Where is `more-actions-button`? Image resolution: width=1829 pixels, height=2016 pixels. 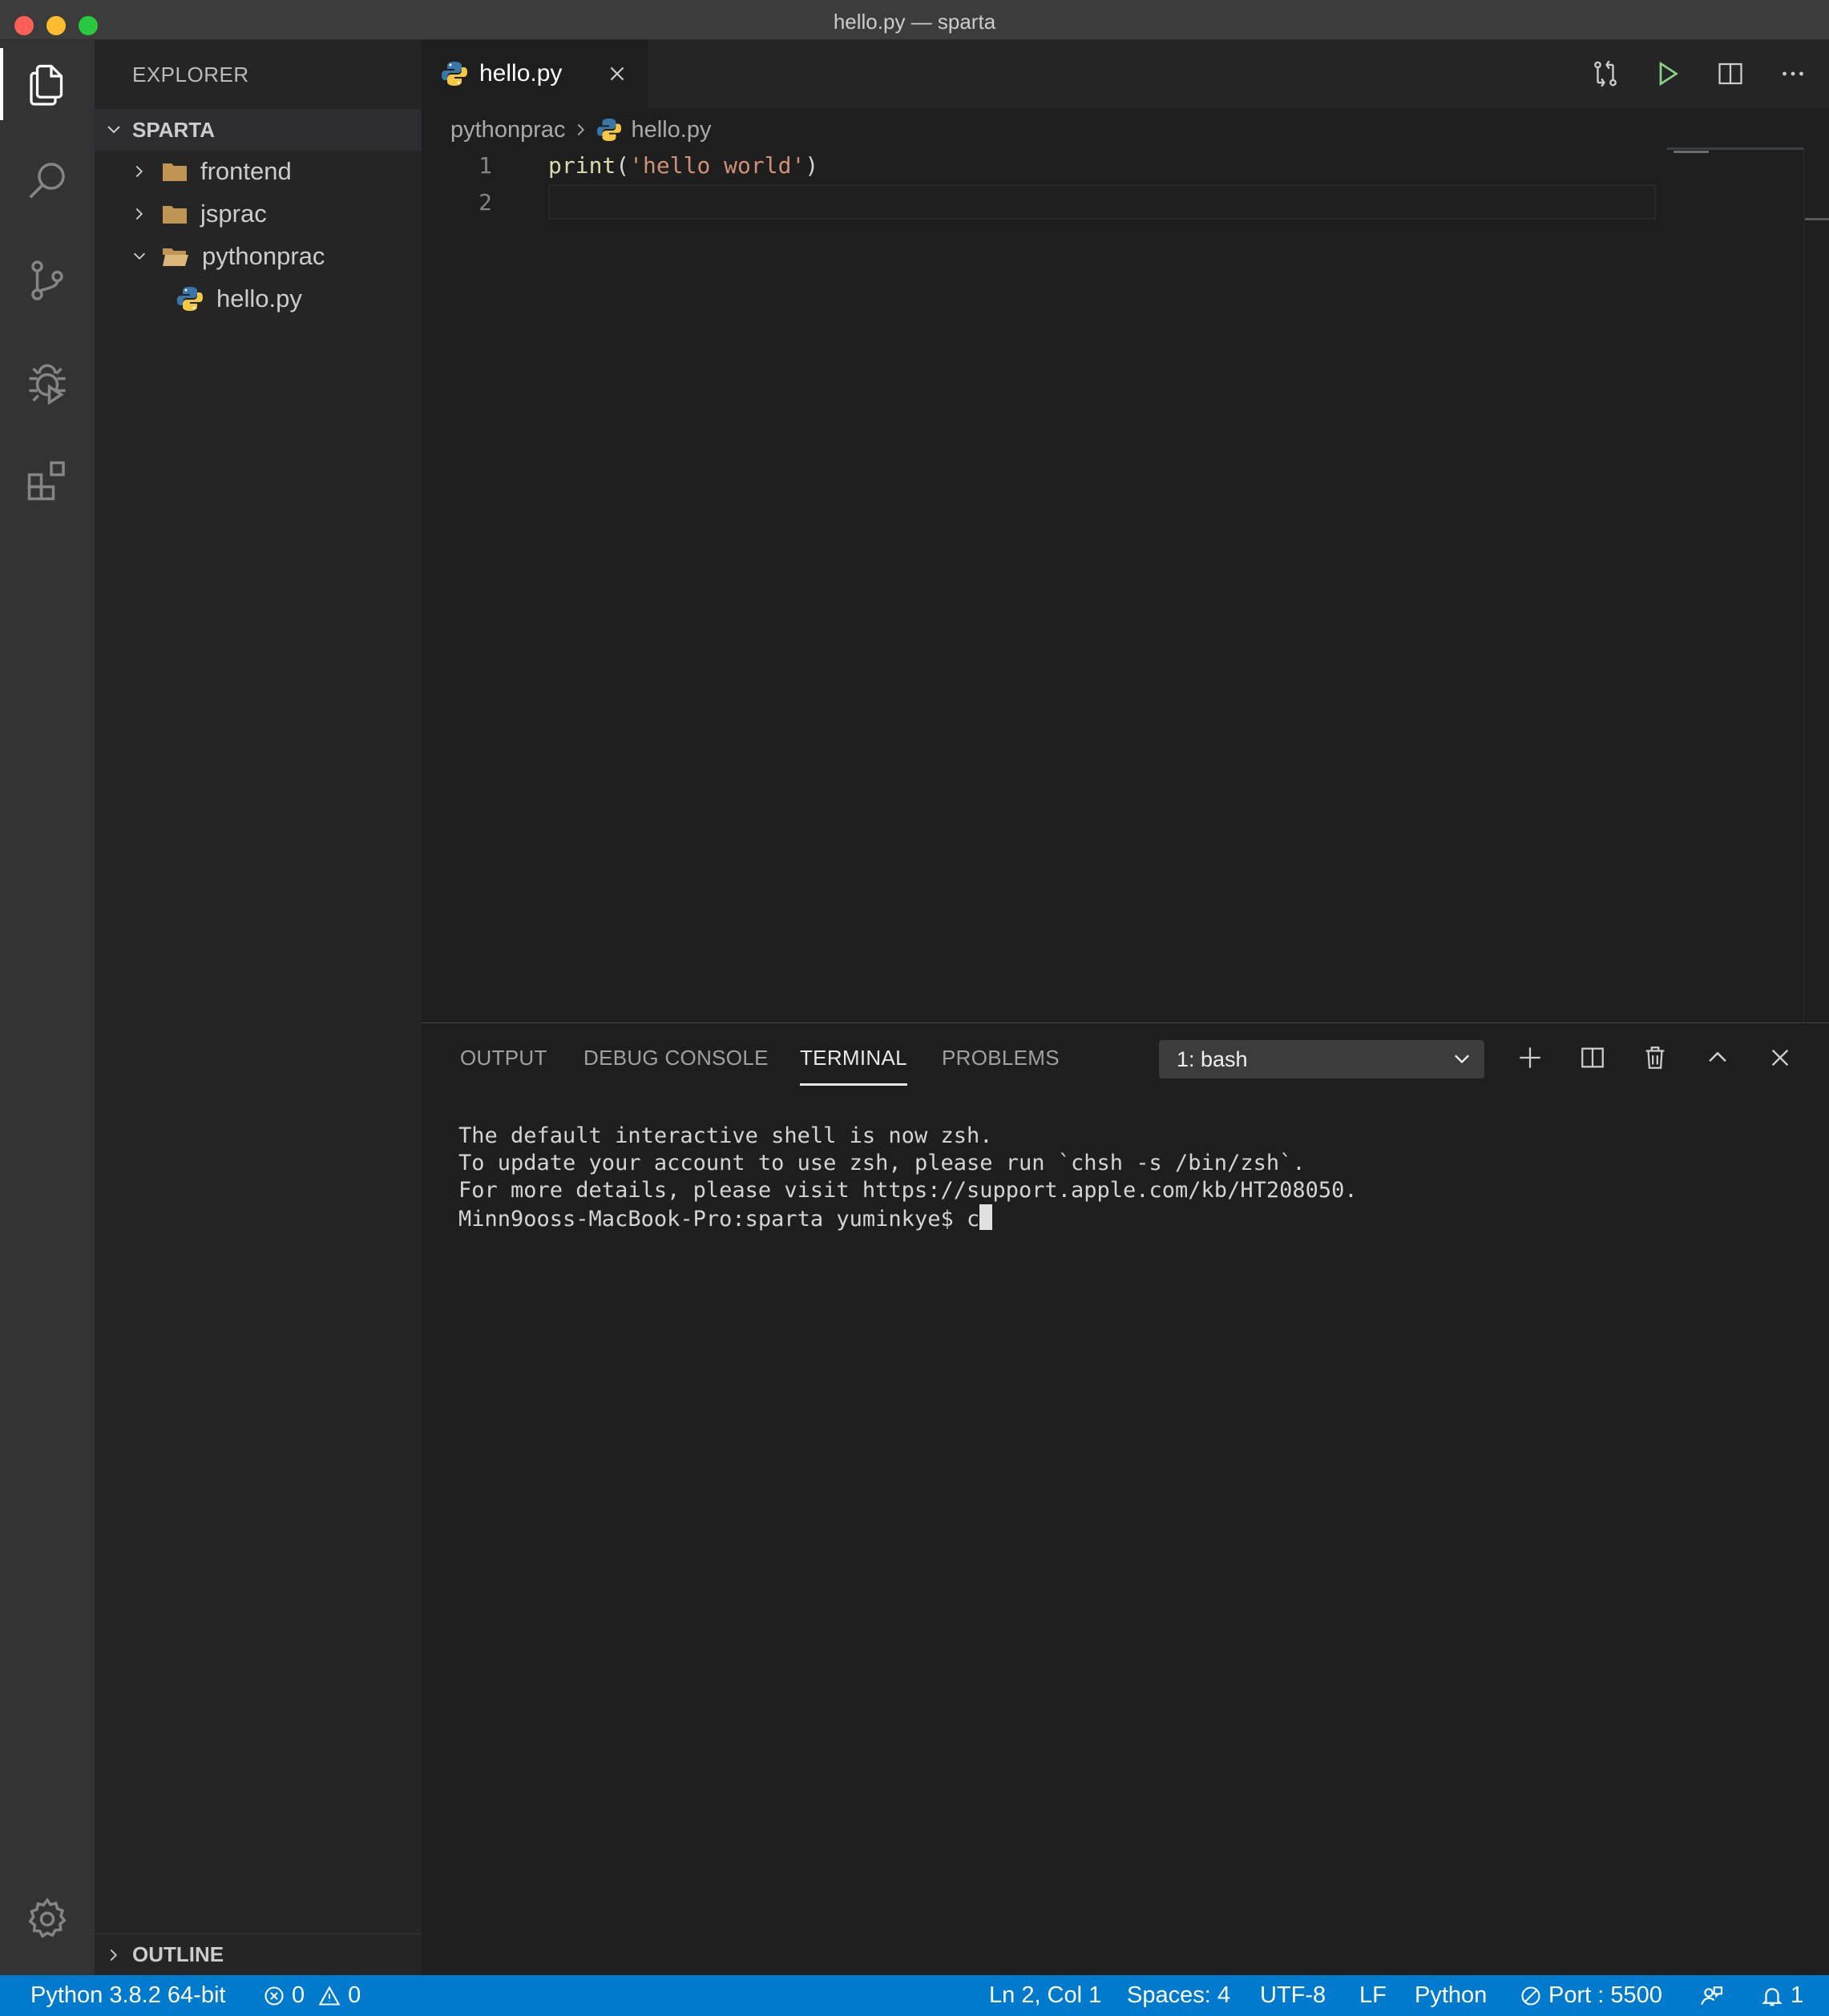
more-actions-button is located at coordinates (1793, 74).